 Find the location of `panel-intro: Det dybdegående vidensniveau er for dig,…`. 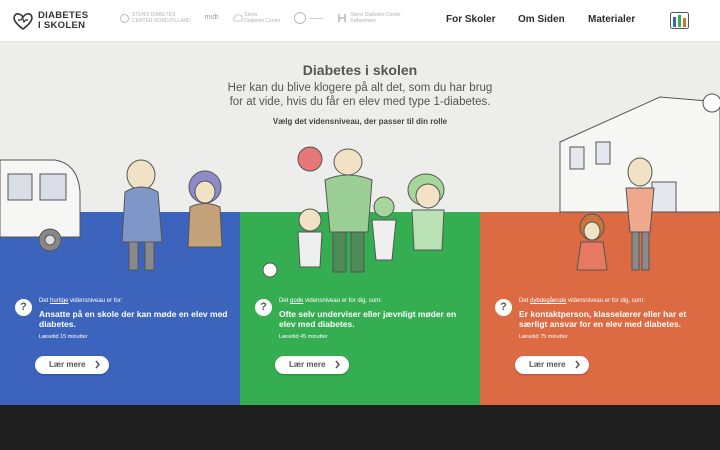

panel-intro: Det dybdegående vidensniveau er for dig,… is located at coordinates (582, 301).